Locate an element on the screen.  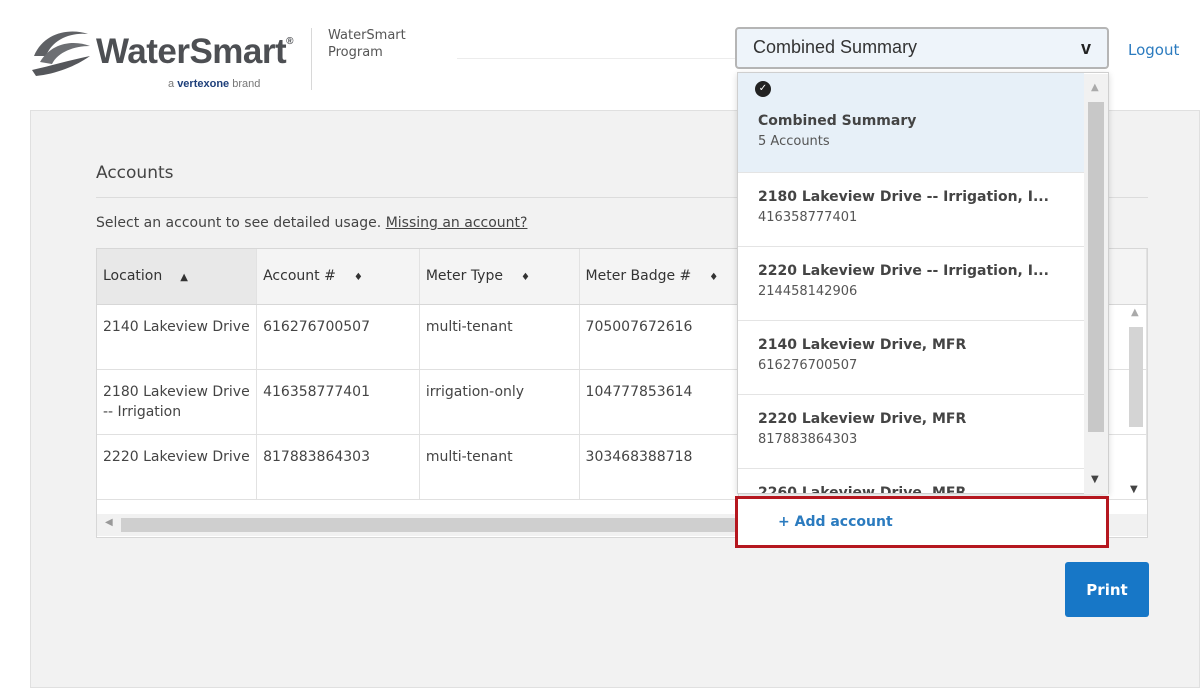
cell-location: 2180 Lakeview Drive -- Irrigation is located at coordinates (177, 402).